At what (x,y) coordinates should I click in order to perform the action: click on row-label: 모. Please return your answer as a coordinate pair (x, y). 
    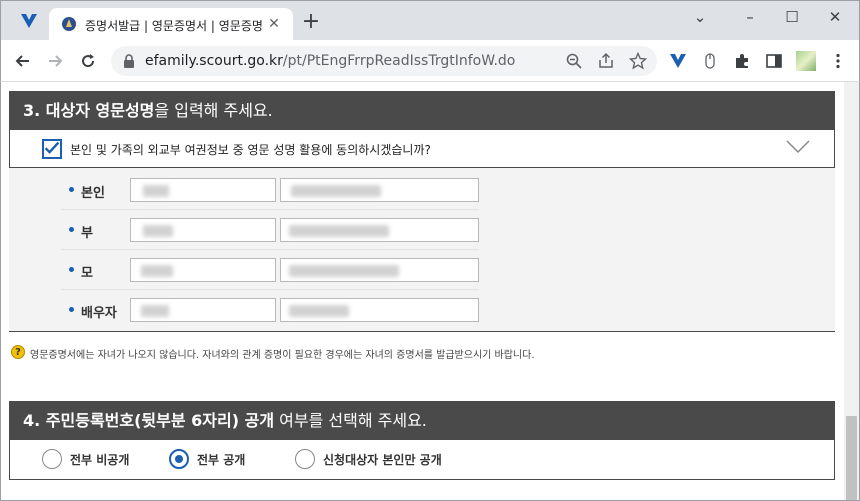
    Looking at the image, I should click on (87, 273).